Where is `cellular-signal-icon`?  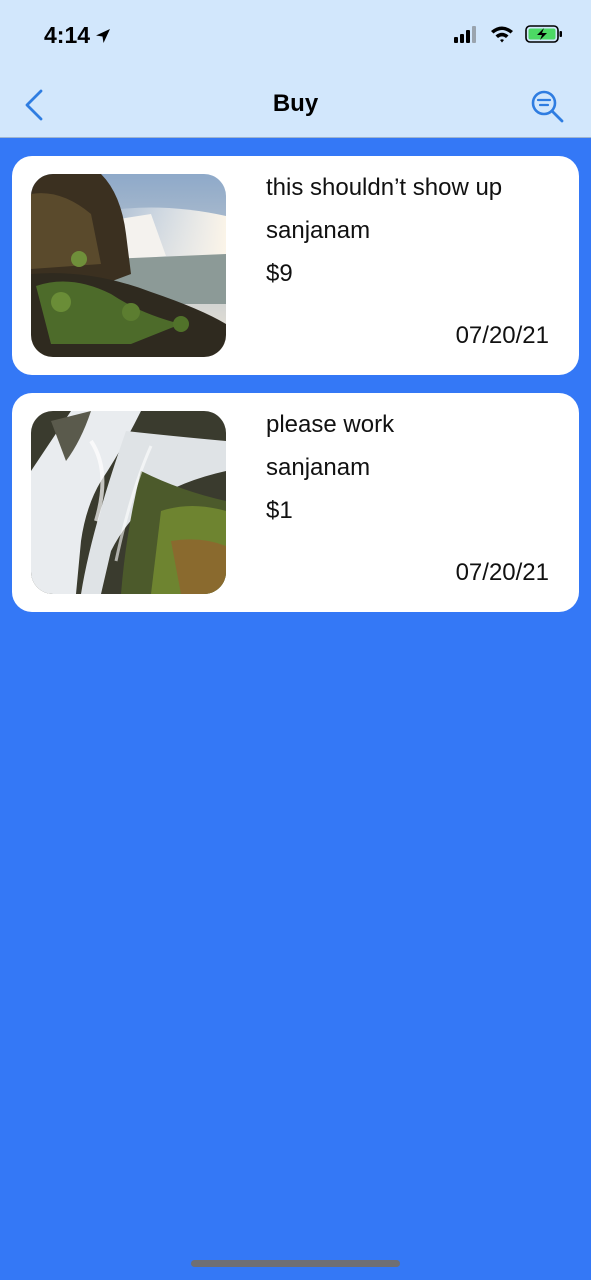 cellular-signal-icon is located at coordinates (465, 34).